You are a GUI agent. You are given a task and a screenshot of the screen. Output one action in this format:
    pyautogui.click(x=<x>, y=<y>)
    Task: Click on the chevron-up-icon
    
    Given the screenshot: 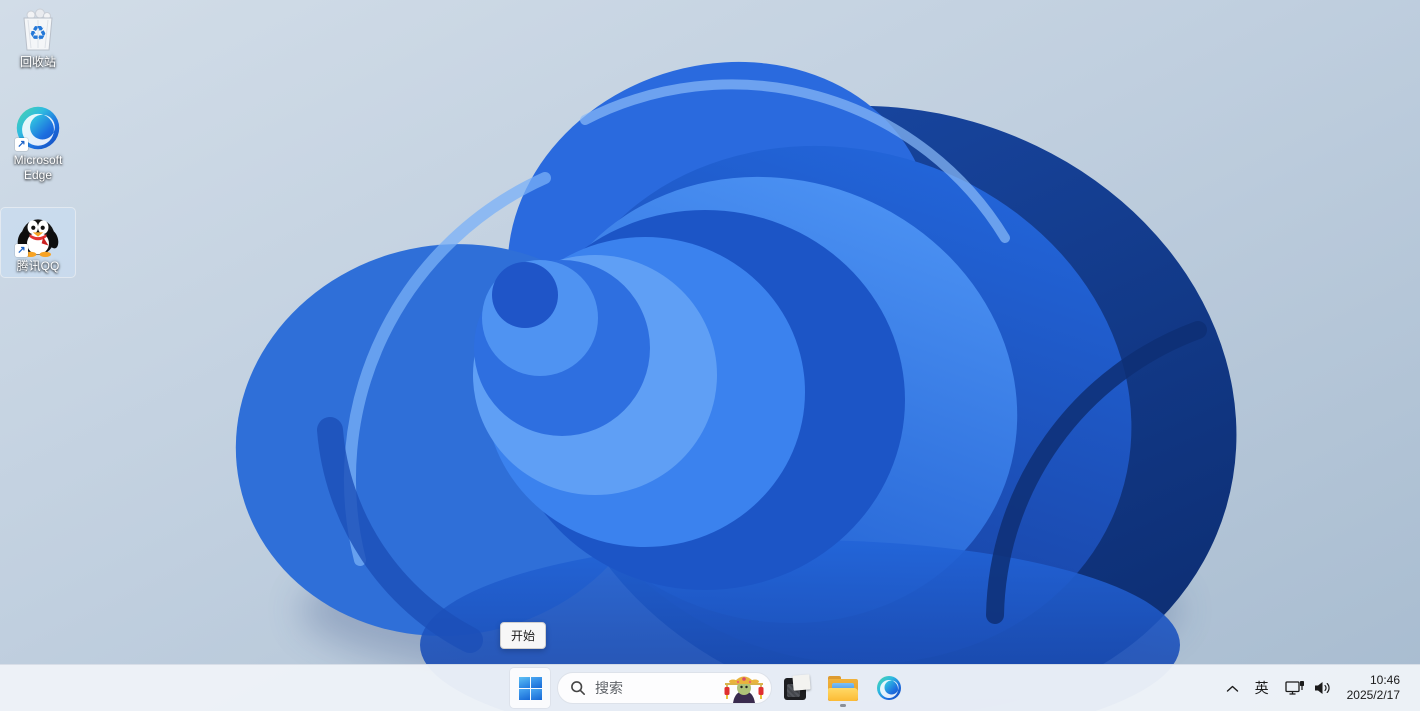 What is the action you would take?
    pyautogui.click(x=1232, y=688)
    